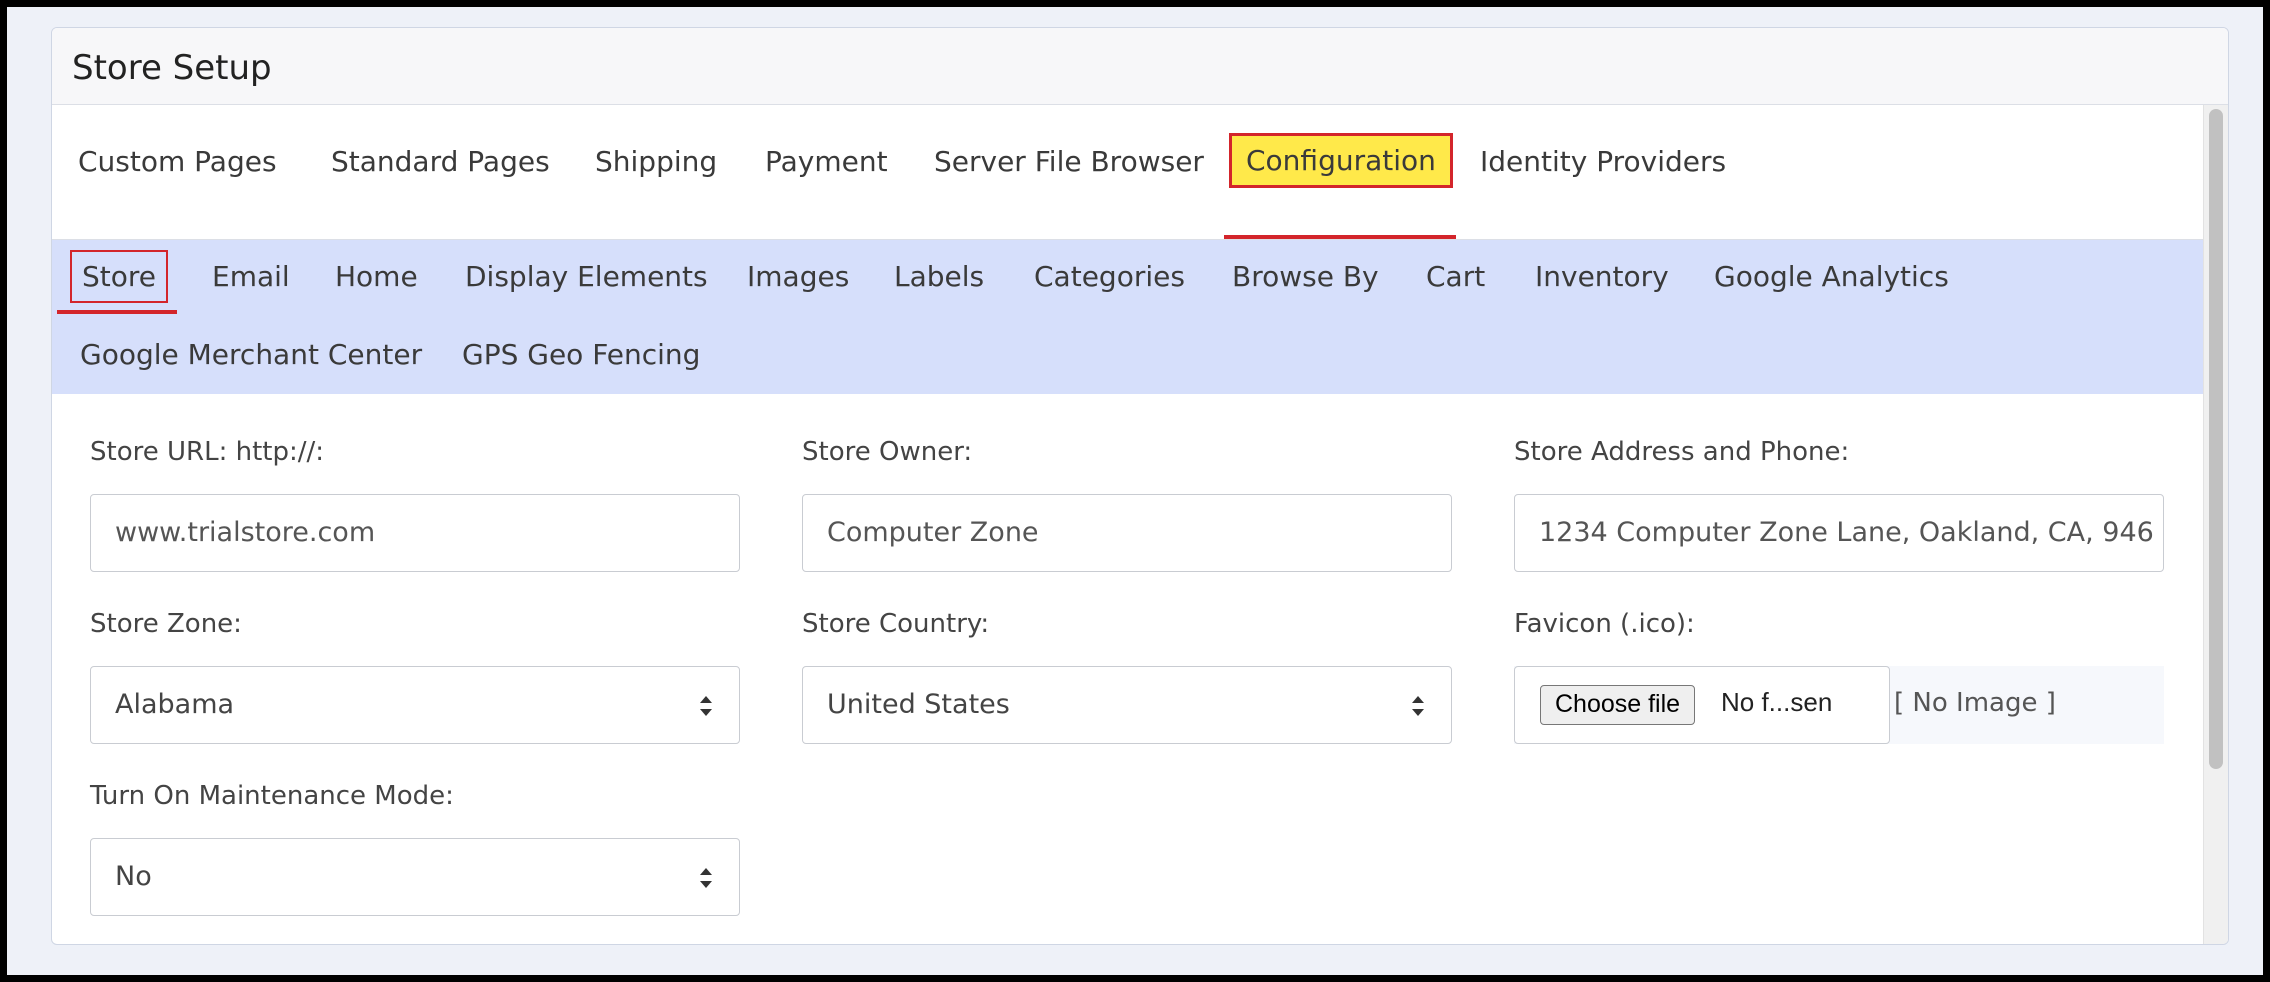  Describe the element at coordinates (175, 704) in the screenshot. I see `store-zone-value: Alabama` at that location.